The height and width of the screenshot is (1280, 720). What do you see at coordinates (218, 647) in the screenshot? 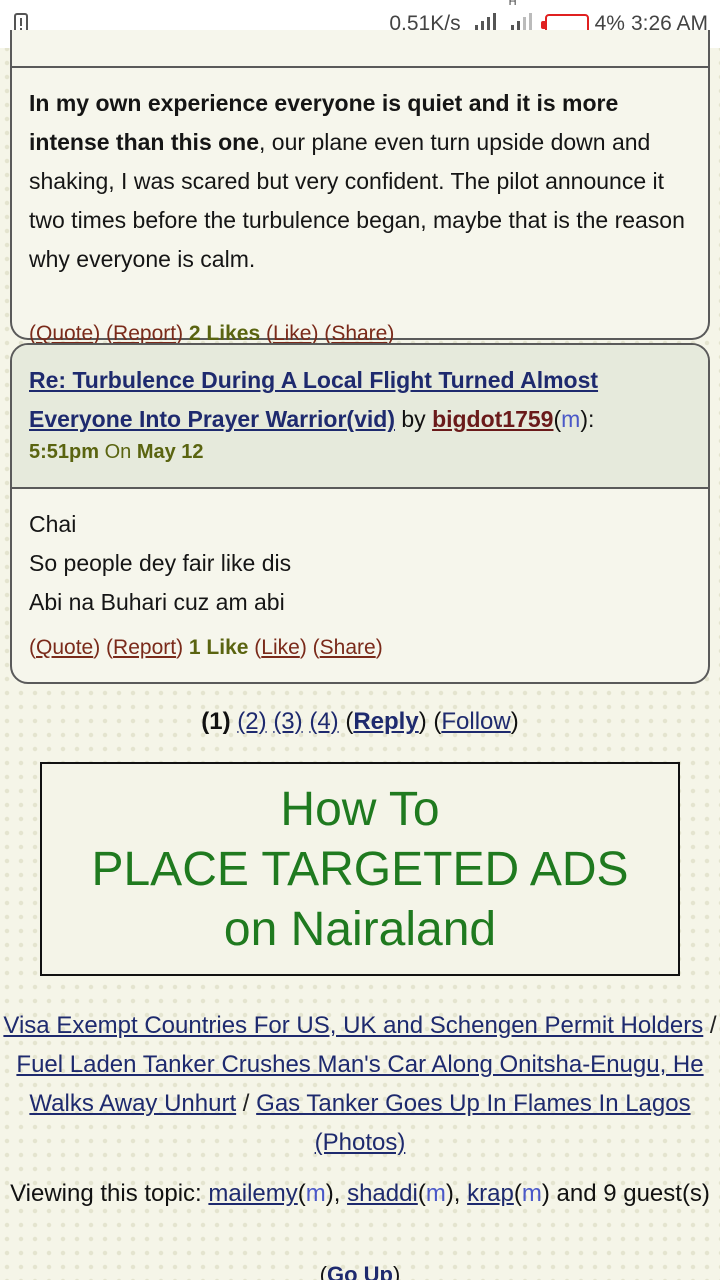
I see `likes-count: 1 Like` at bounding box center [218, 647].